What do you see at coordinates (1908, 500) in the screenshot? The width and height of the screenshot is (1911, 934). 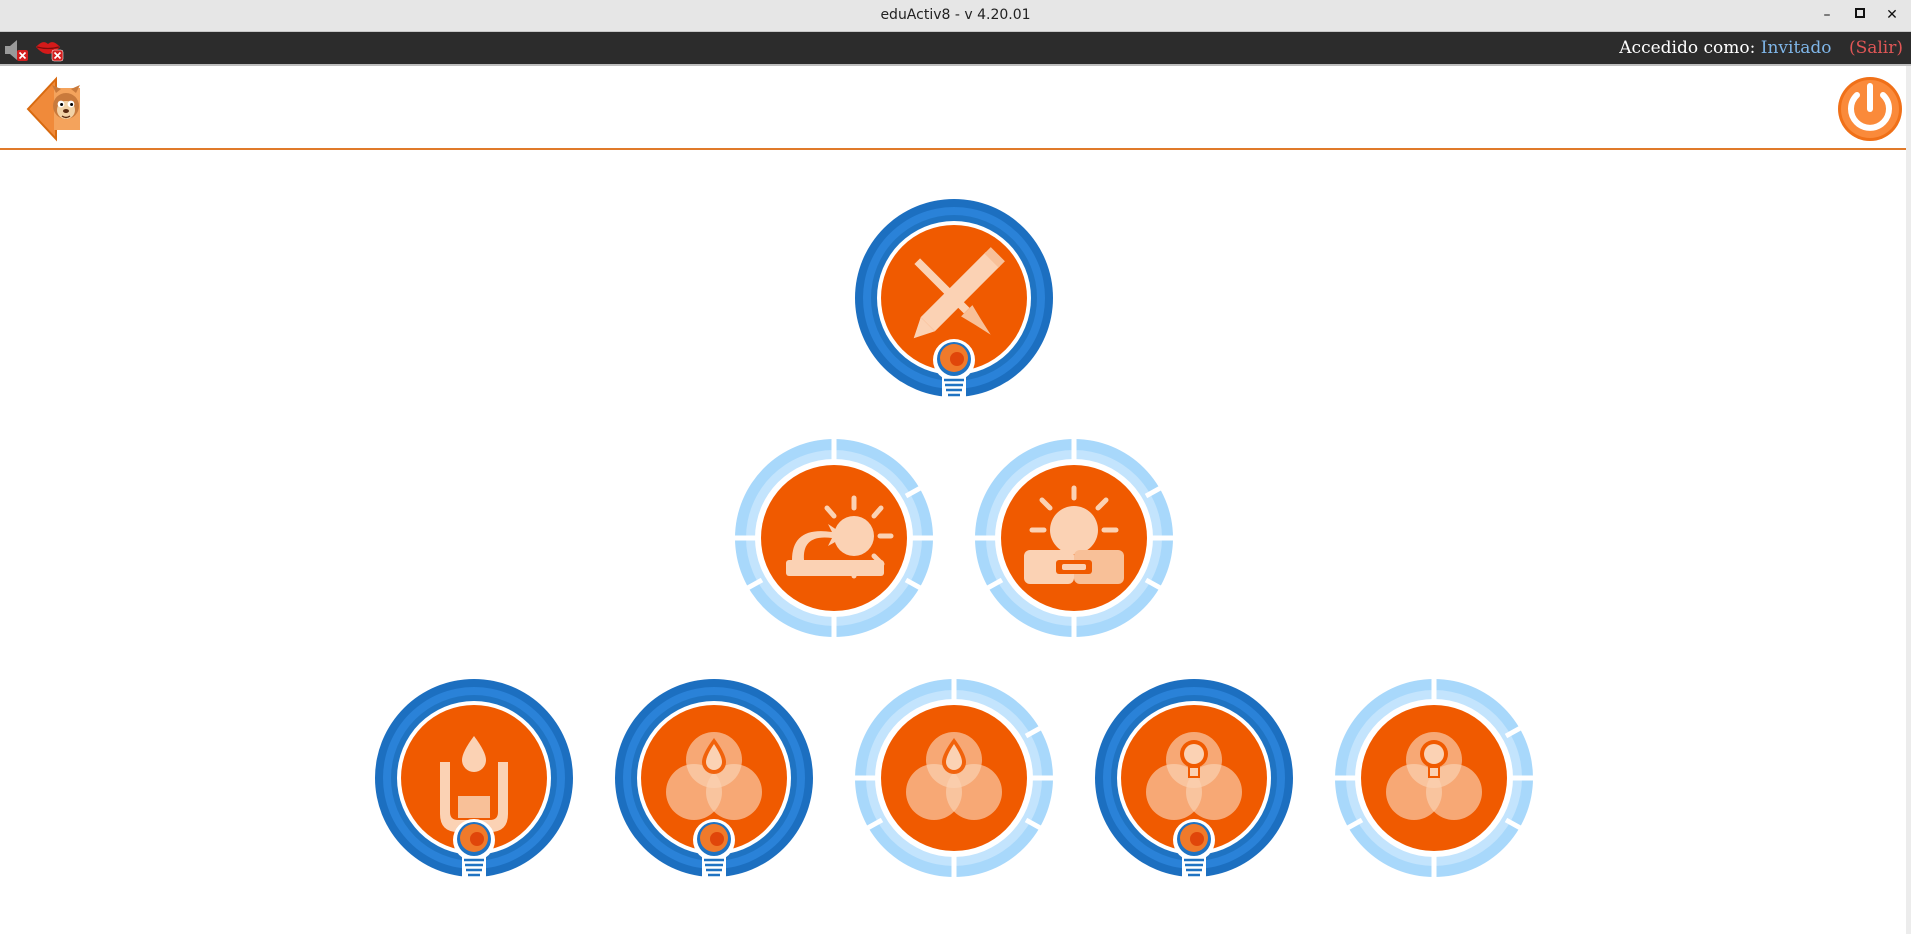 I see `window-right-edge` at bounding box center [1908, 500].